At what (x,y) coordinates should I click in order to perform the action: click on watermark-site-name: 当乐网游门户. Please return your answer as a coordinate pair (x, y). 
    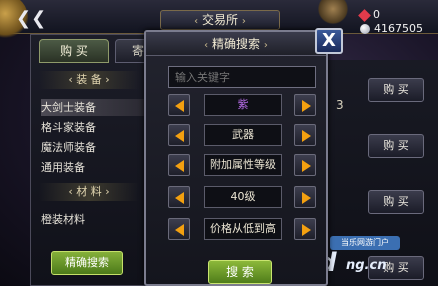
    Looking at the image, I should click on (365, 243).